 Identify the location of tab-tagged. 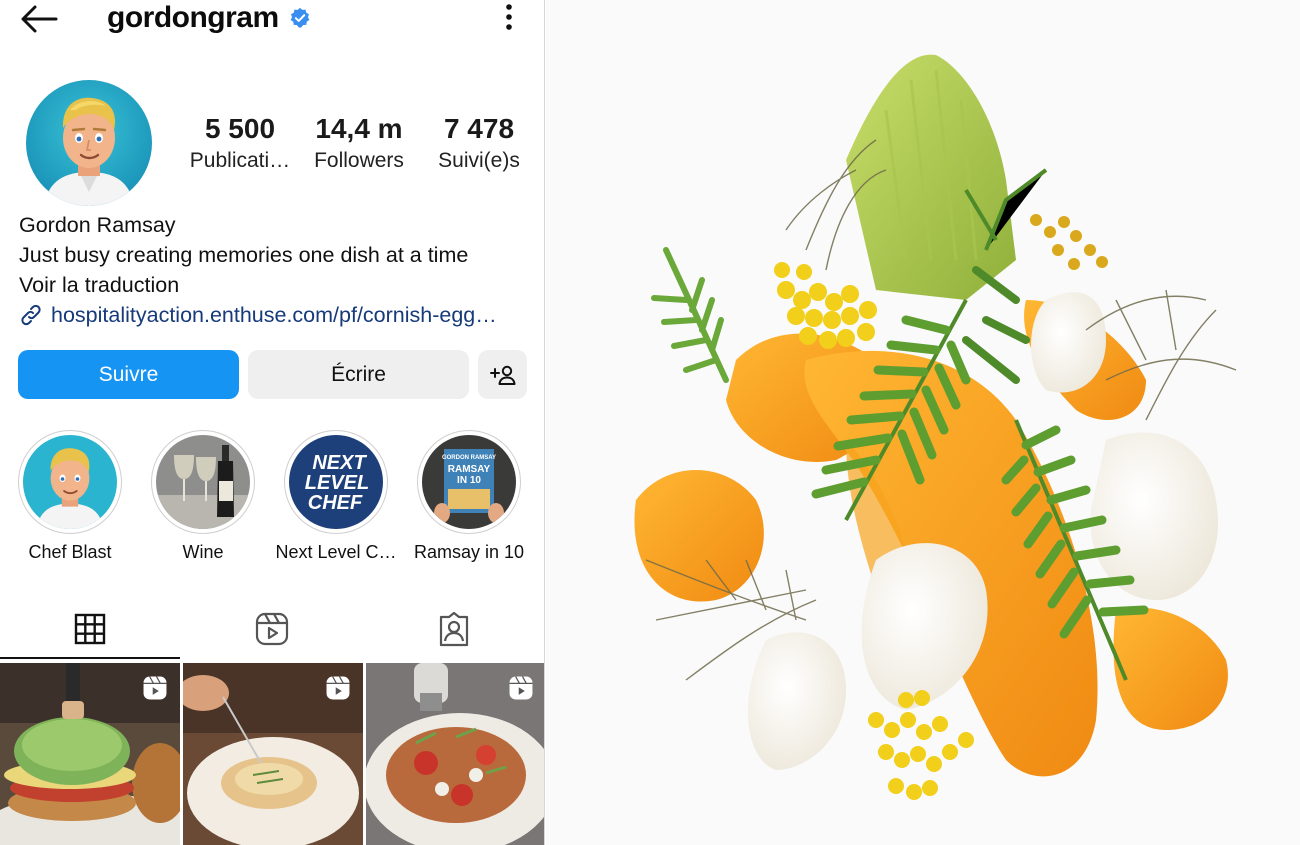
(454, 629).